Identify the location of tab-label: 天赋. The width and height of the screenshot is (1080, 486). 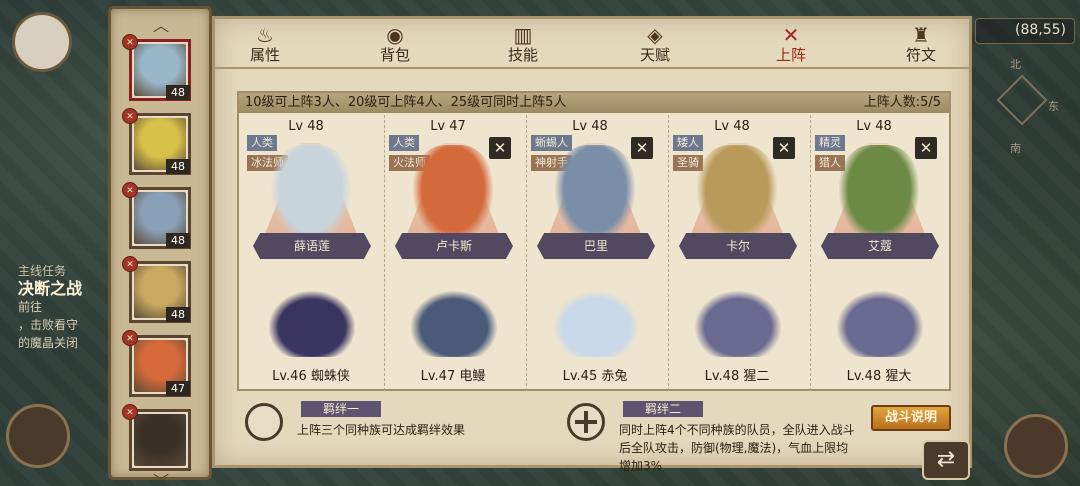
(654, 55).